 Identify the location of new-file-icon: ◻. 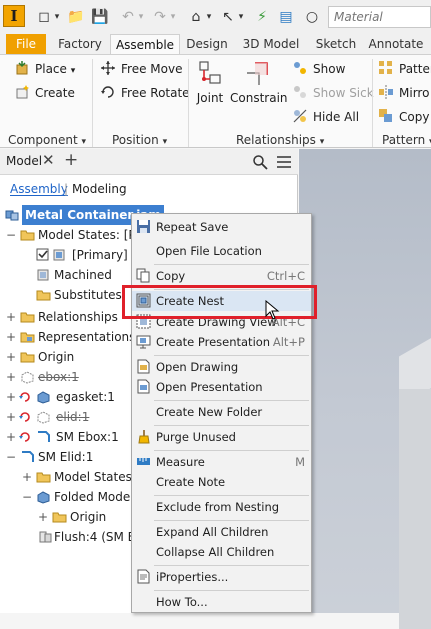
(44, 17).